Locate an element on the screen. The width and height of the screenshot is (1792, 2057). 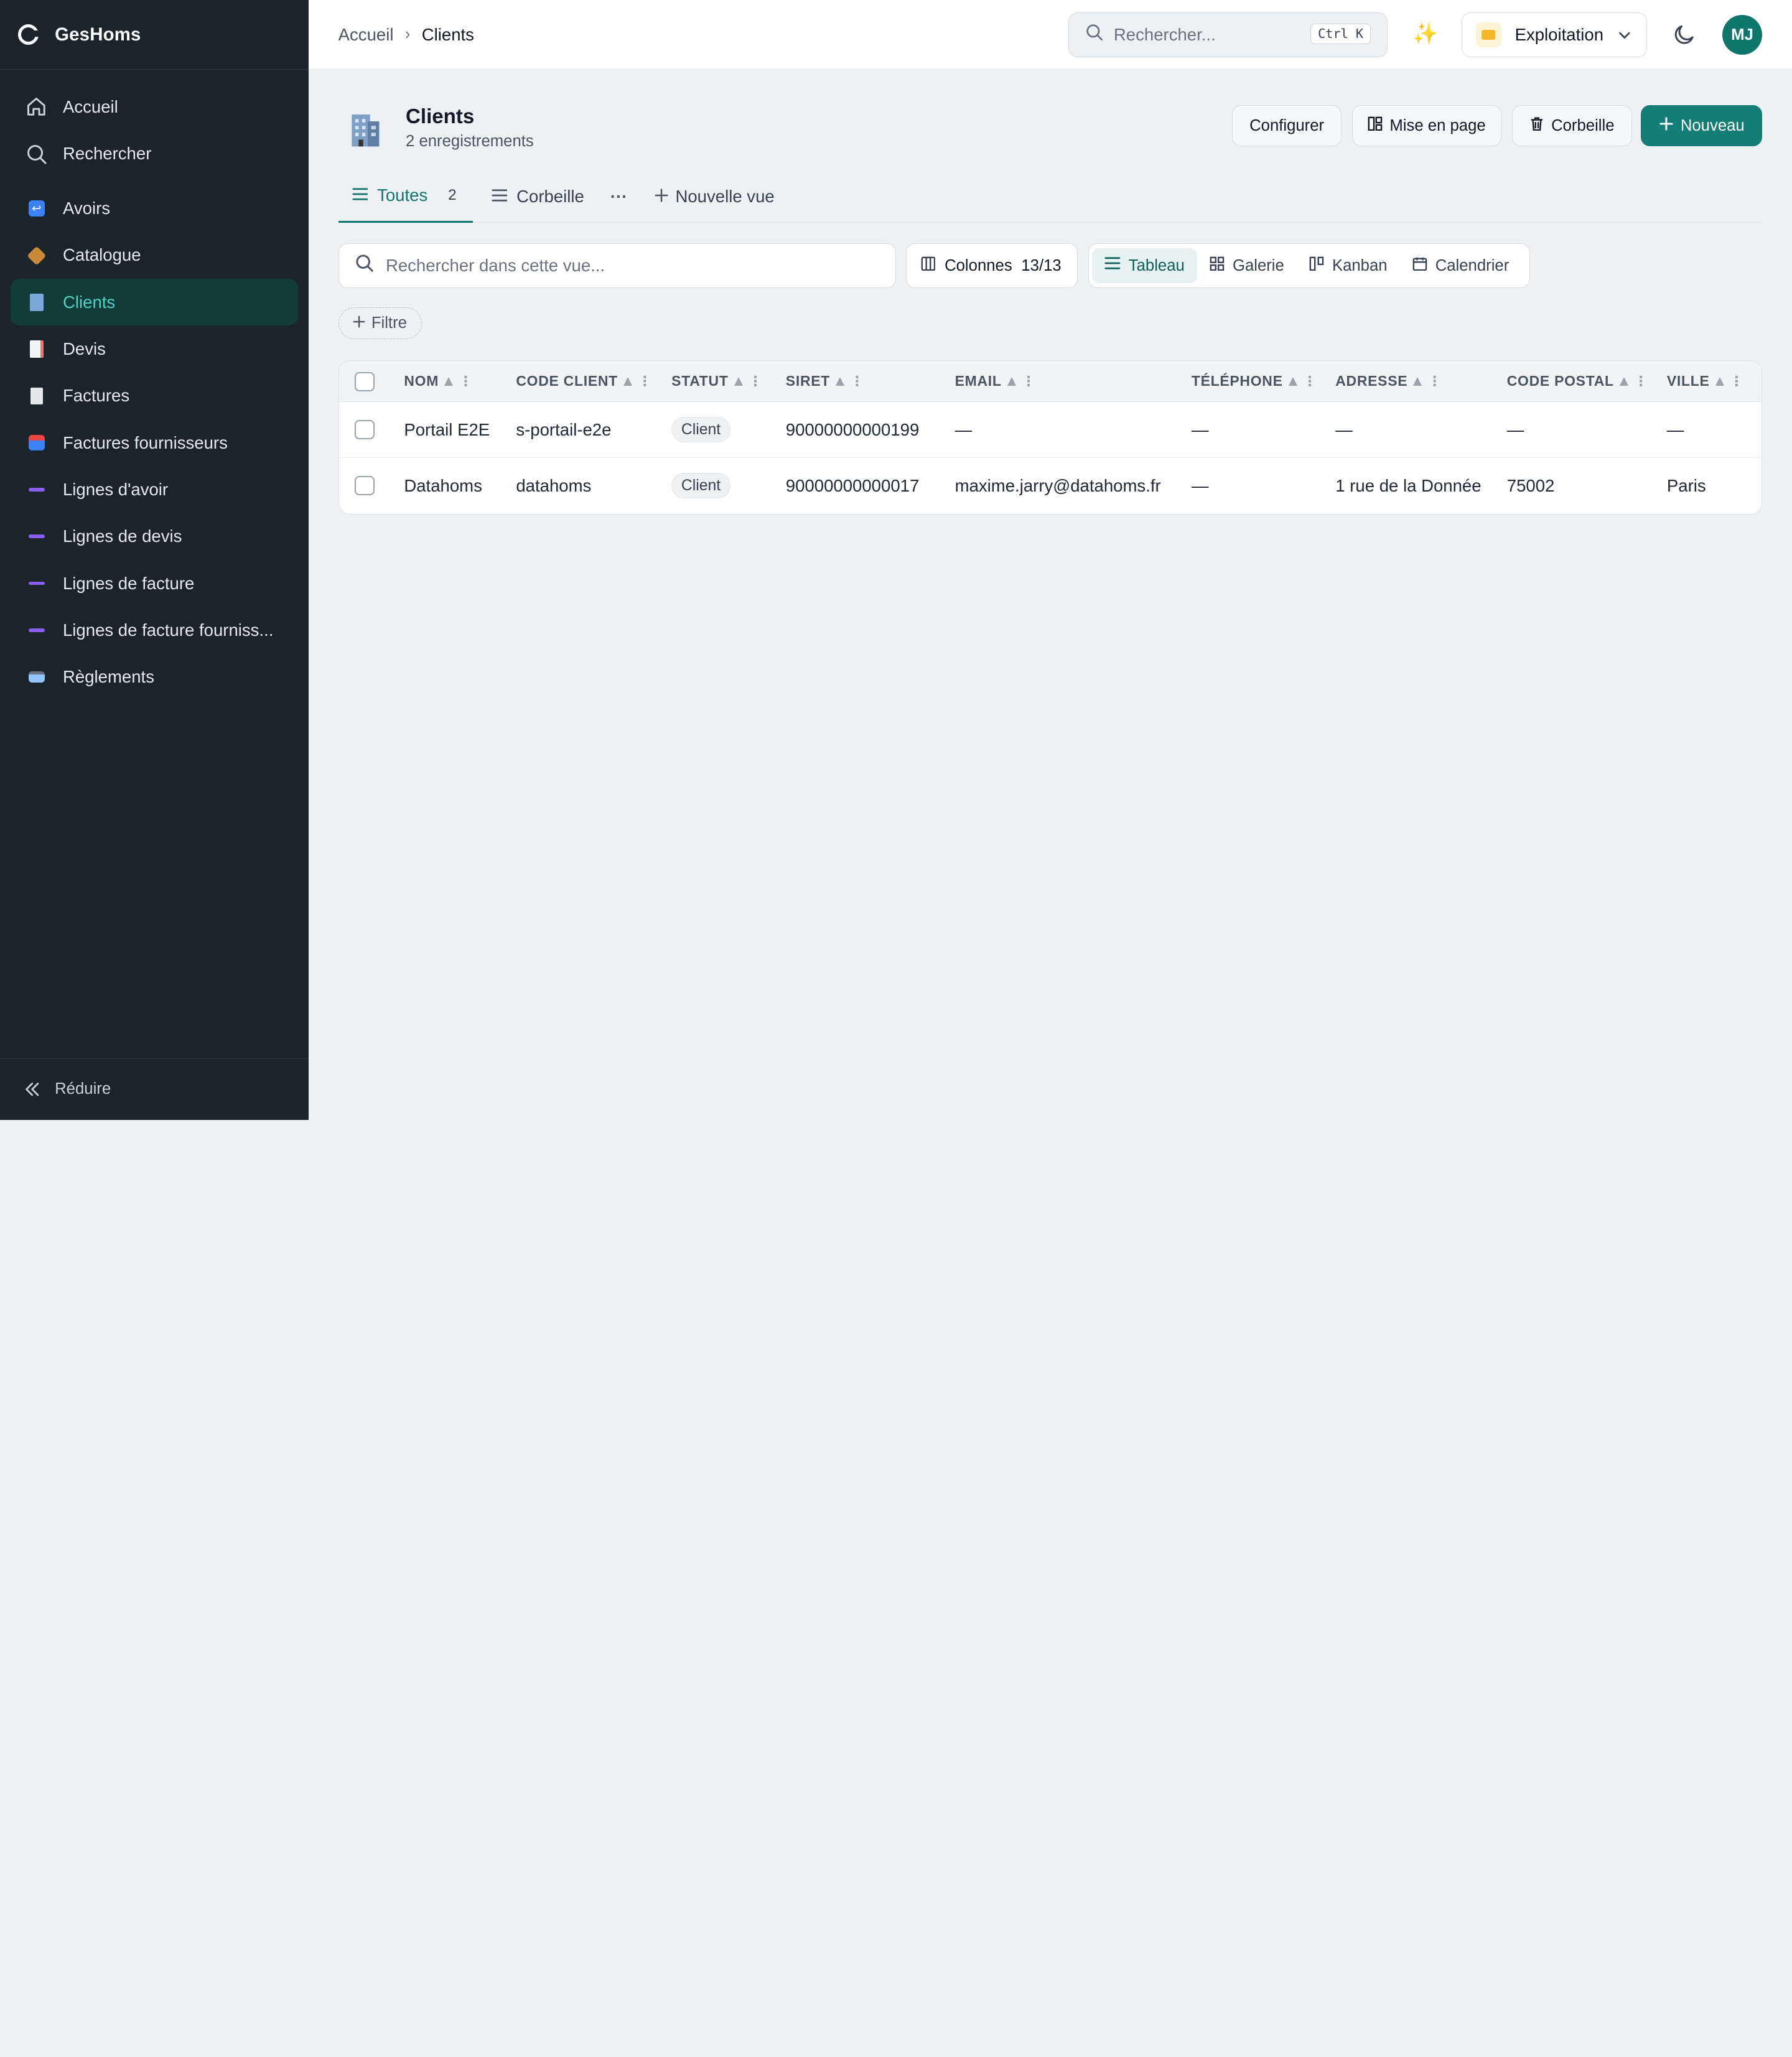
cell-nom: Datahoms is located at coordinates (443, 486).